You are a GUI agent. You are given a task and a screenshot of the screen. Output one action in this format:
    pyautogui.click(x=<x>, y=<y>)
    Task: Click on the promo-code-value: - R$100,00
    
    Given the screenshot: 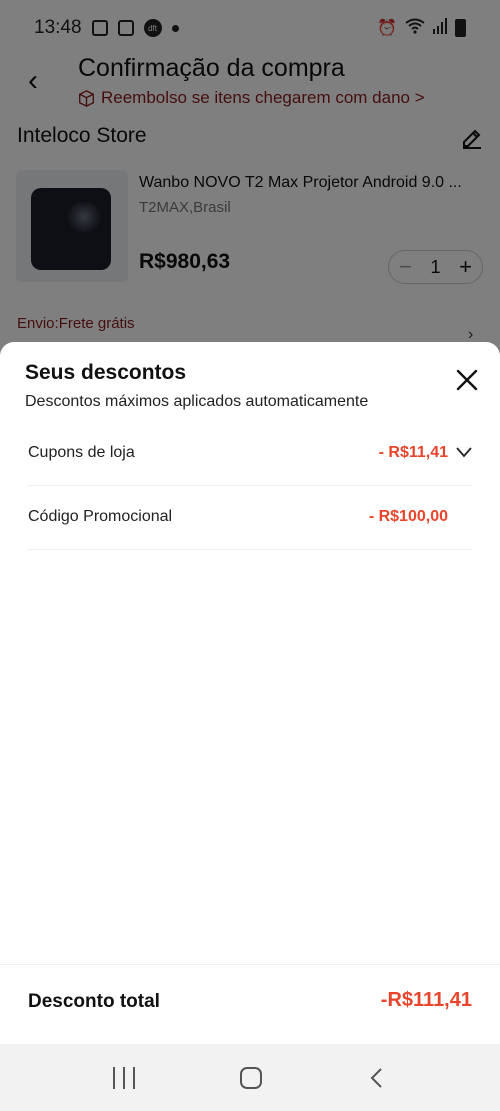 What is the action you would take?
    pyautogui.click(x=408, y=516)
    